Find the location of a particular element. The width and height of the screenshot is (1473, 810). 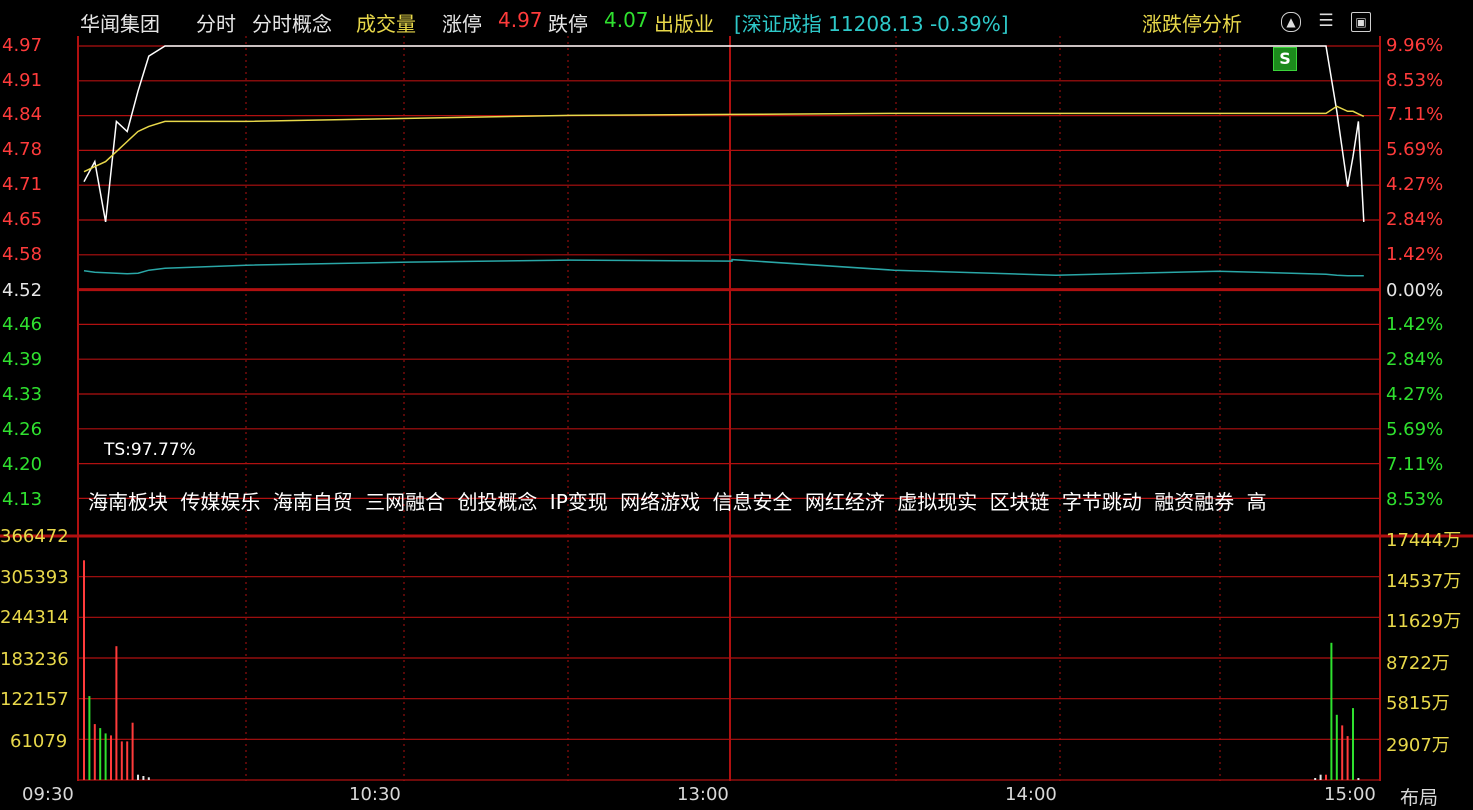

time-tick: 13:00 is located at coordinates (703, 794).